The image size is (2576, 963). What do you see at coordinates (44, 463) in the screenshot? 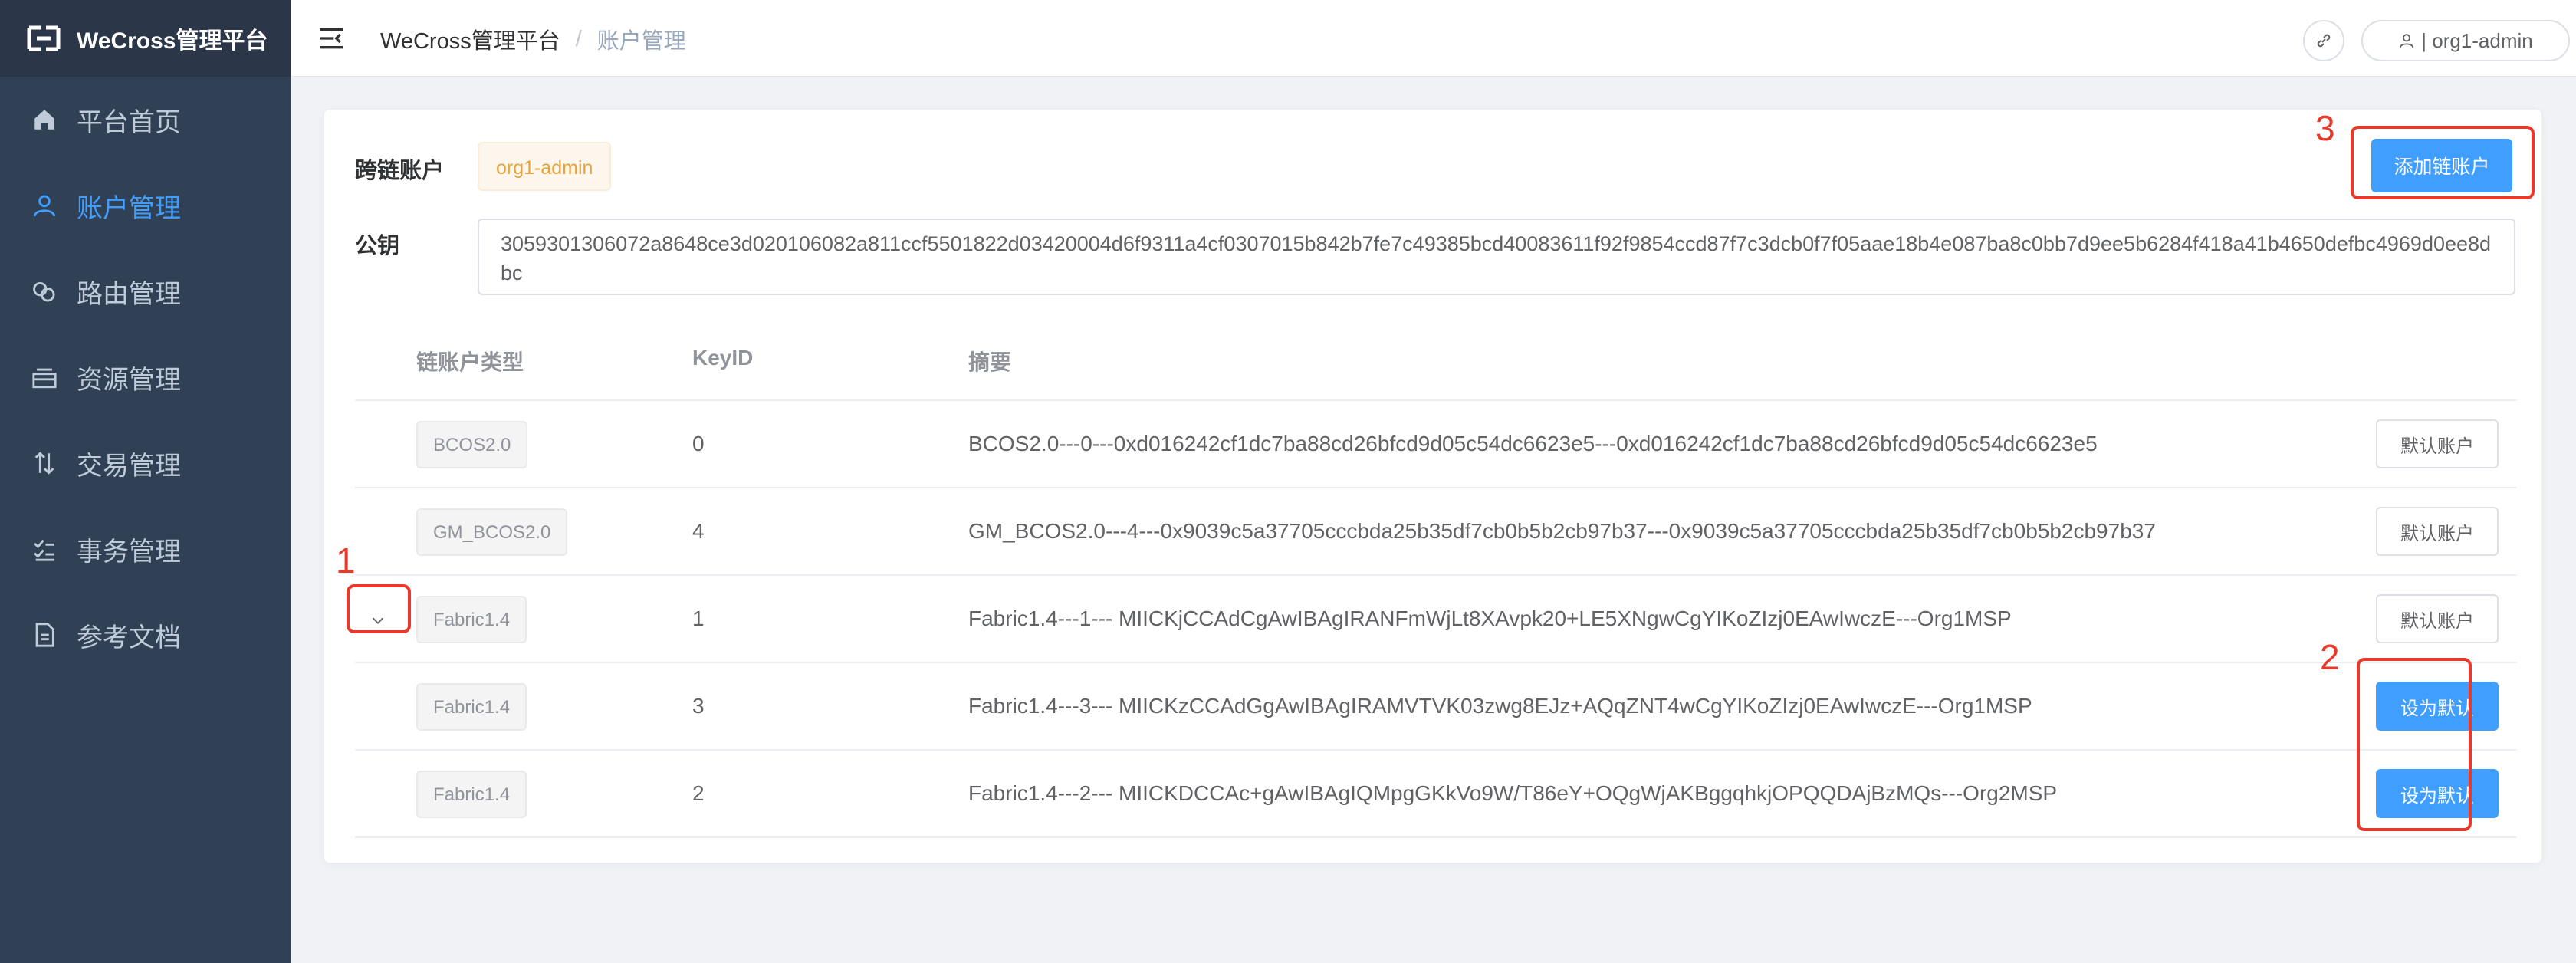
I see `transaction-icon` at bounding box center [44, 463].